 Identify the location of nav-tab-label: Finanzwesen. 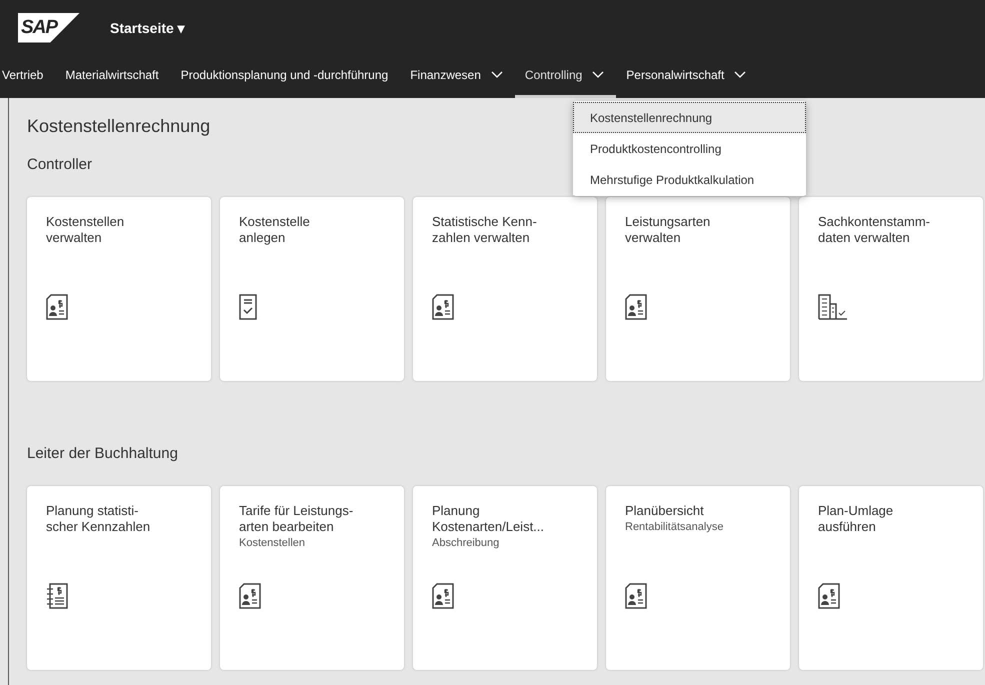
(445, 75).